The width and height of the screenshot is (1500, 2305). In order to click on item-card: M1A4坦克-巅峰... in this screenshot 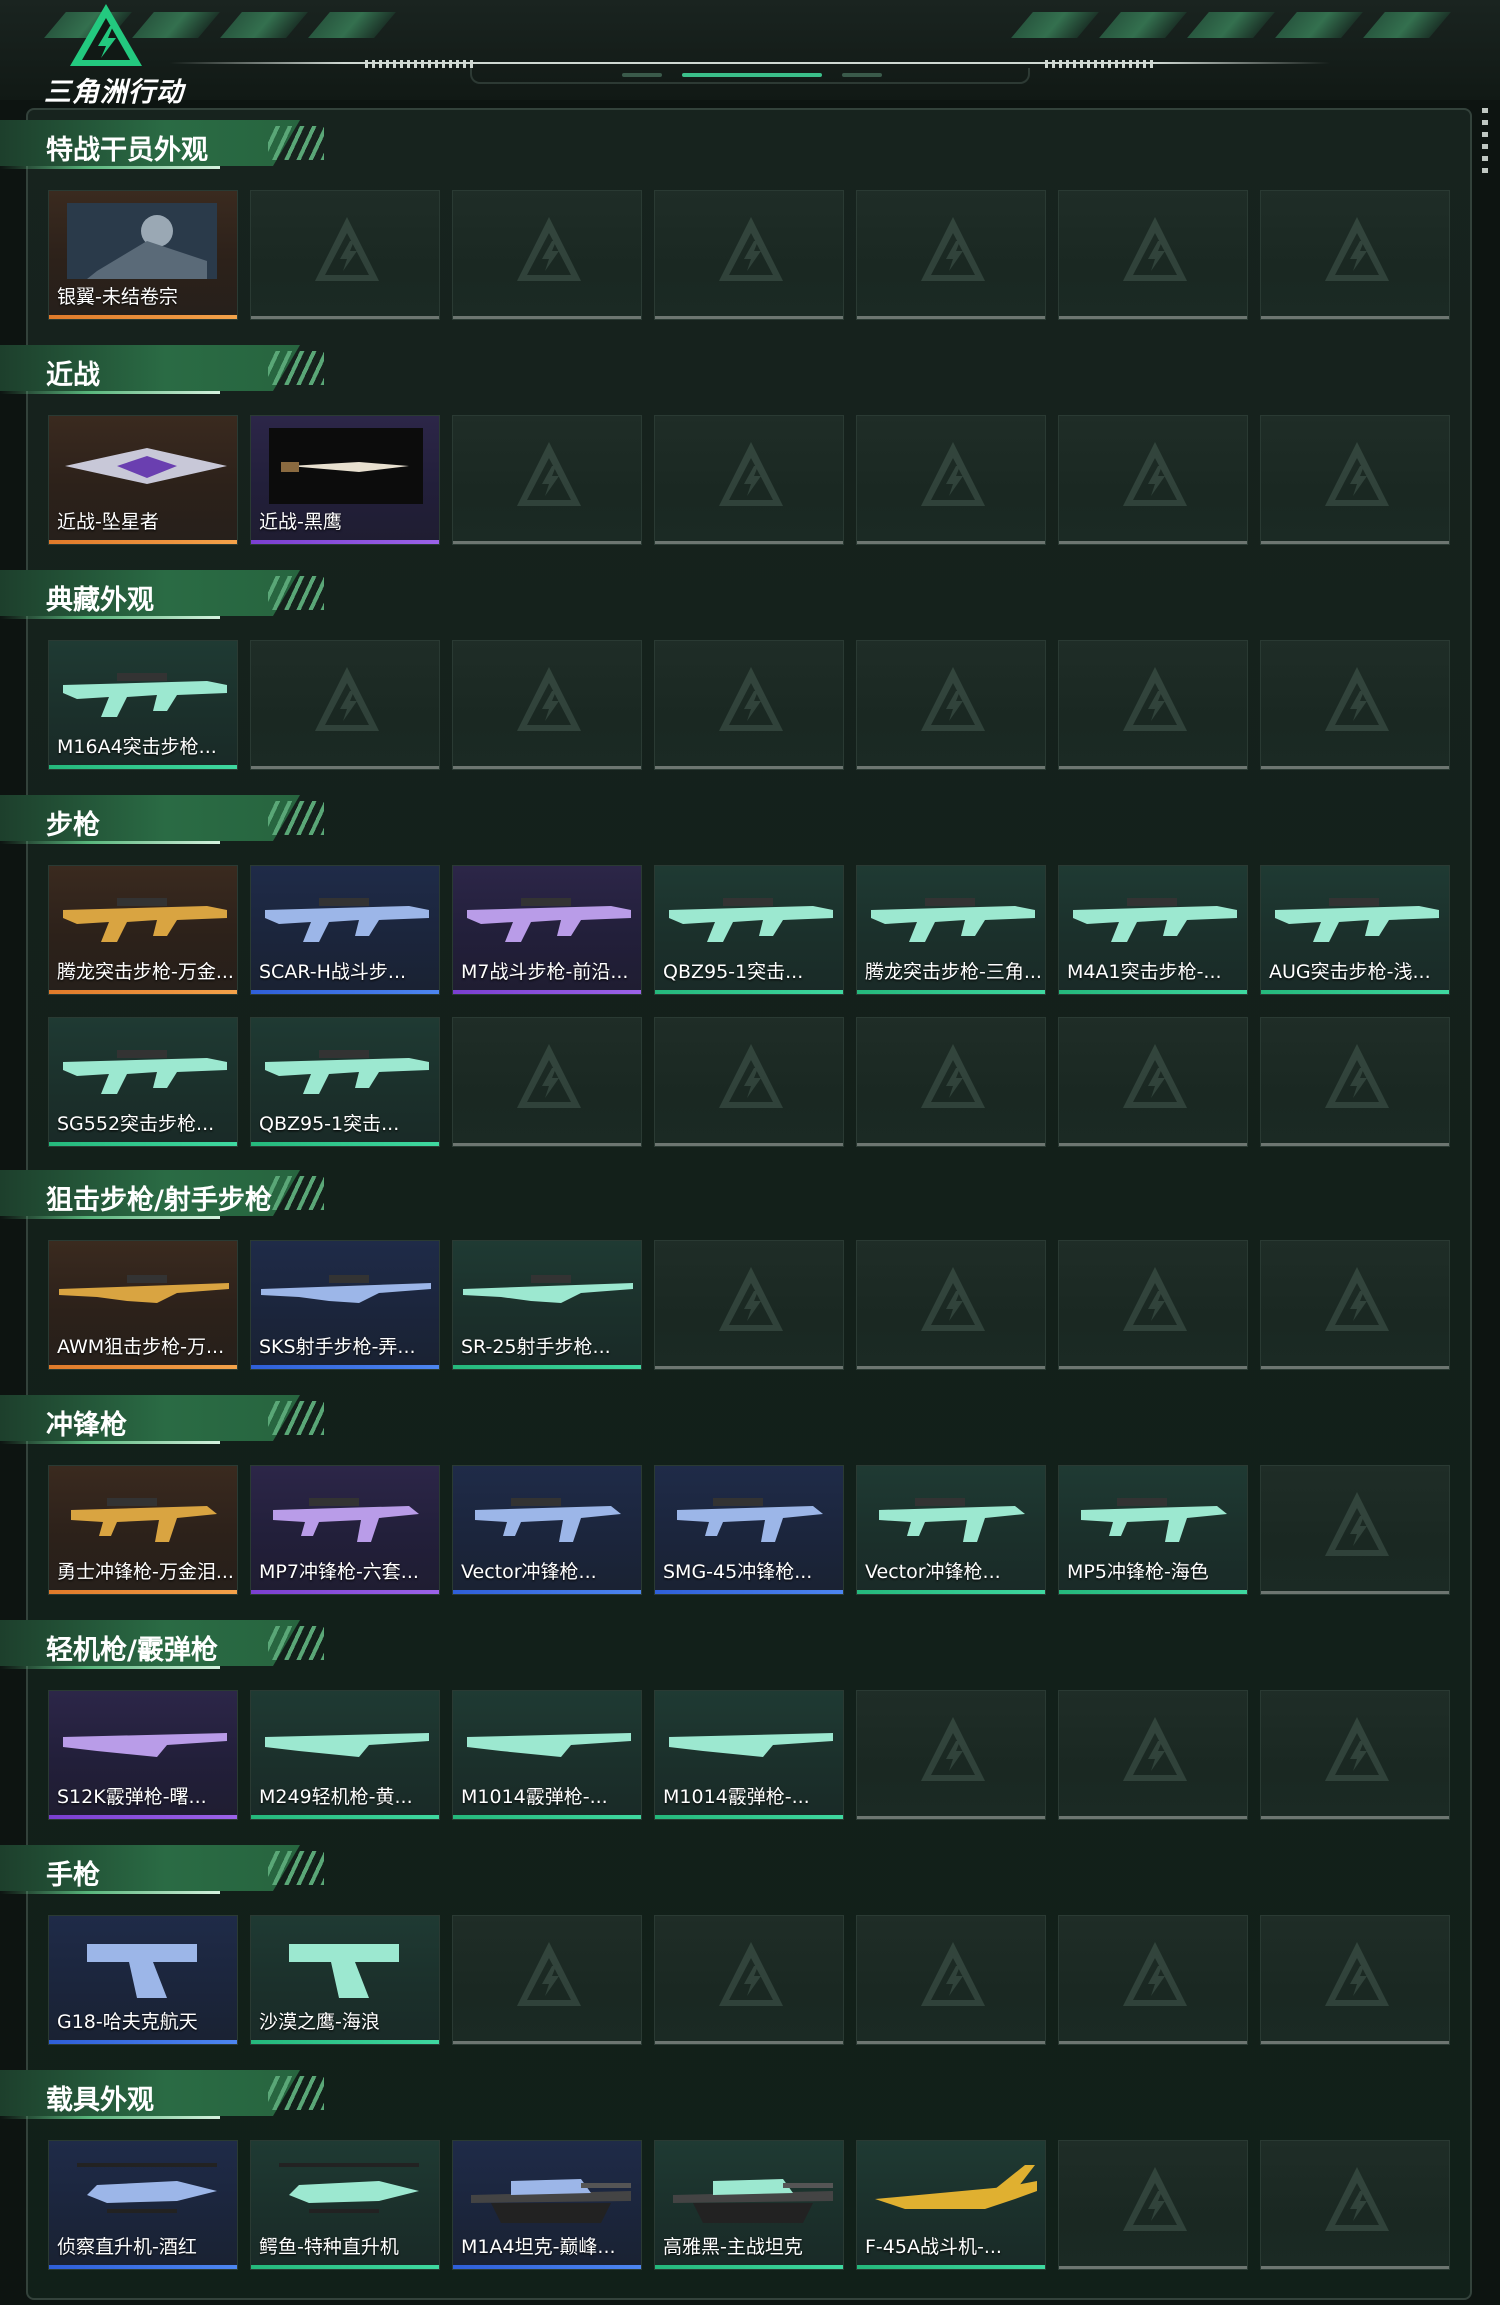, I will do `click(547, 2205)`.